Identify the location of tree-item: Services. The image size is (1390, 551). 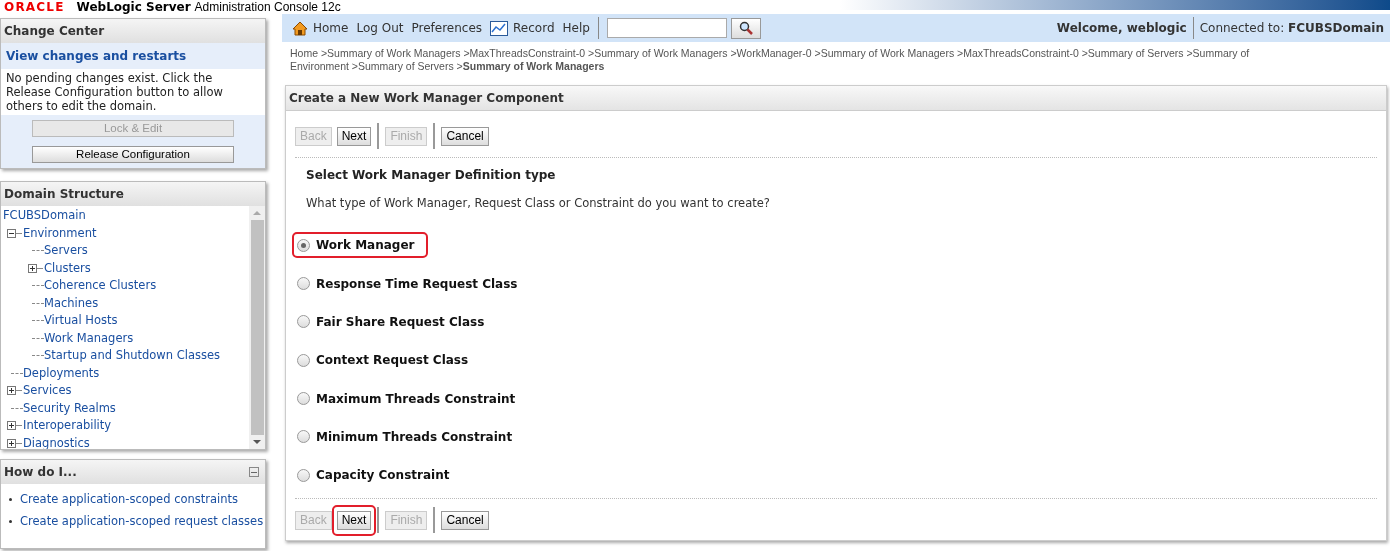
(47, 391).